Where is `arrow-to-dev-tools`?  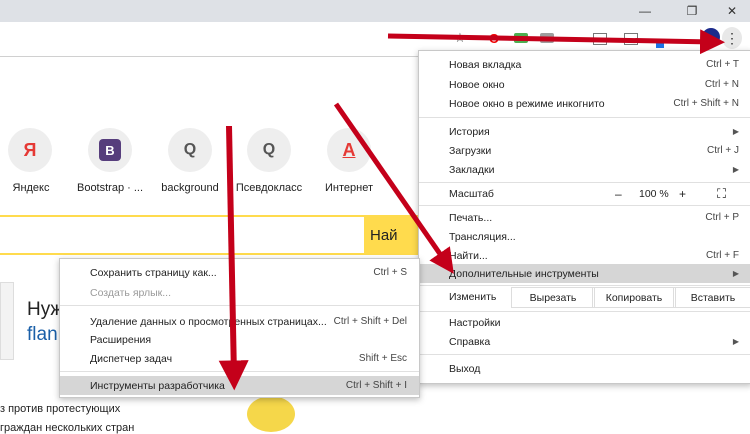
arrow-to-dev-tools is located at coordinates (233, 258).